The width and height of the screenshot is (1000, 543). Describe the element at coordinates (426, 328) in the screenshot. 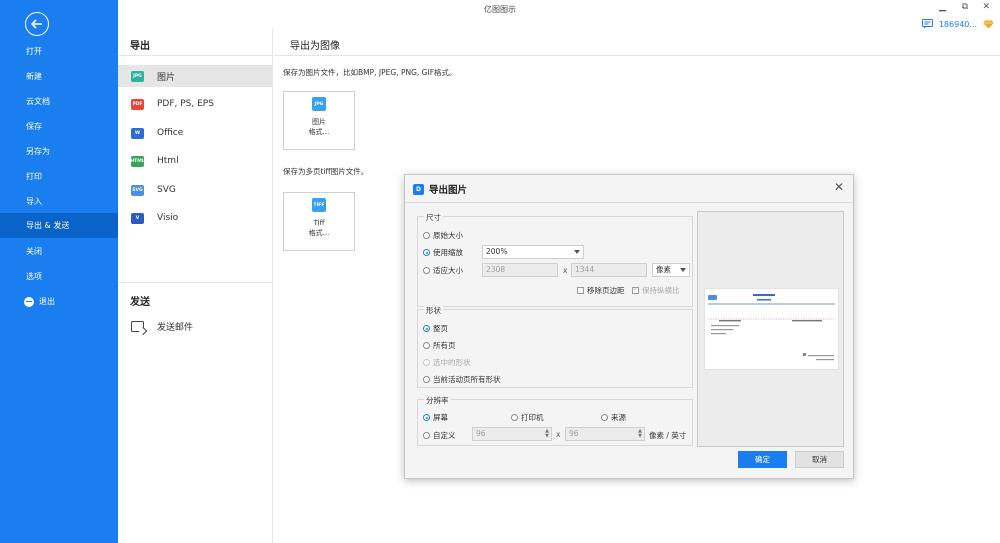

I see `radio-whole-page` at that location.